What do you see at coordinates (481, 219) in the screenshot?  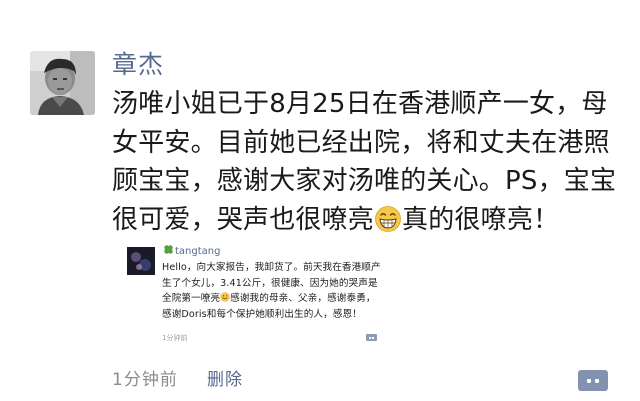 I see `post-text-part2: 真的很嘹亮！` at bounding box center [481, 219].